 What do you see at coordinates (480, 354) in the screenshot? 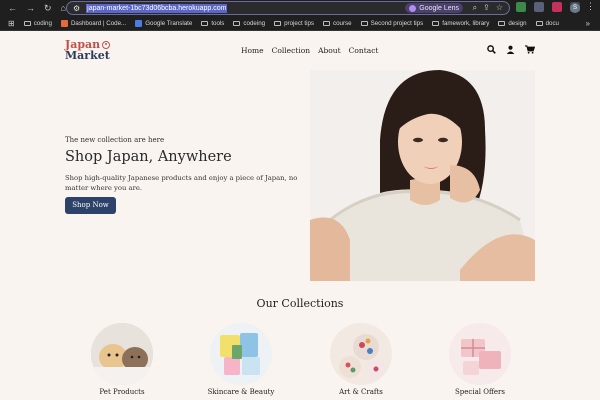
I see `special-offers-image` at bounding box center [480, 354].